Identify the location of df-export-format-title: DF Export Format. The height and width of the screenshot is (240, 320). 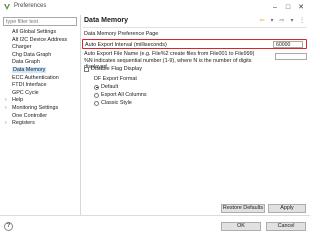
(115, 79).